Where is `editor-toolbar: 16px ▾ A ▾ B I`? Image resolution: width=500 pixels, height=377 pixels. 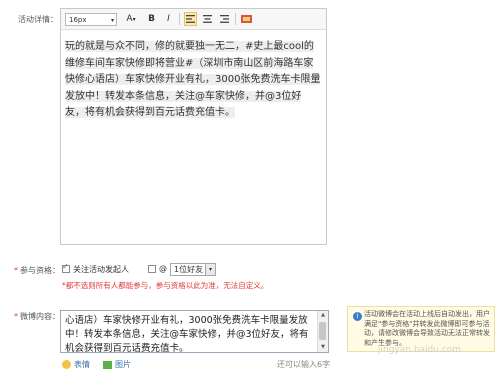
editor-toolbar: 16px ▾ A ▾ B I is located at coordinates (193, 19).